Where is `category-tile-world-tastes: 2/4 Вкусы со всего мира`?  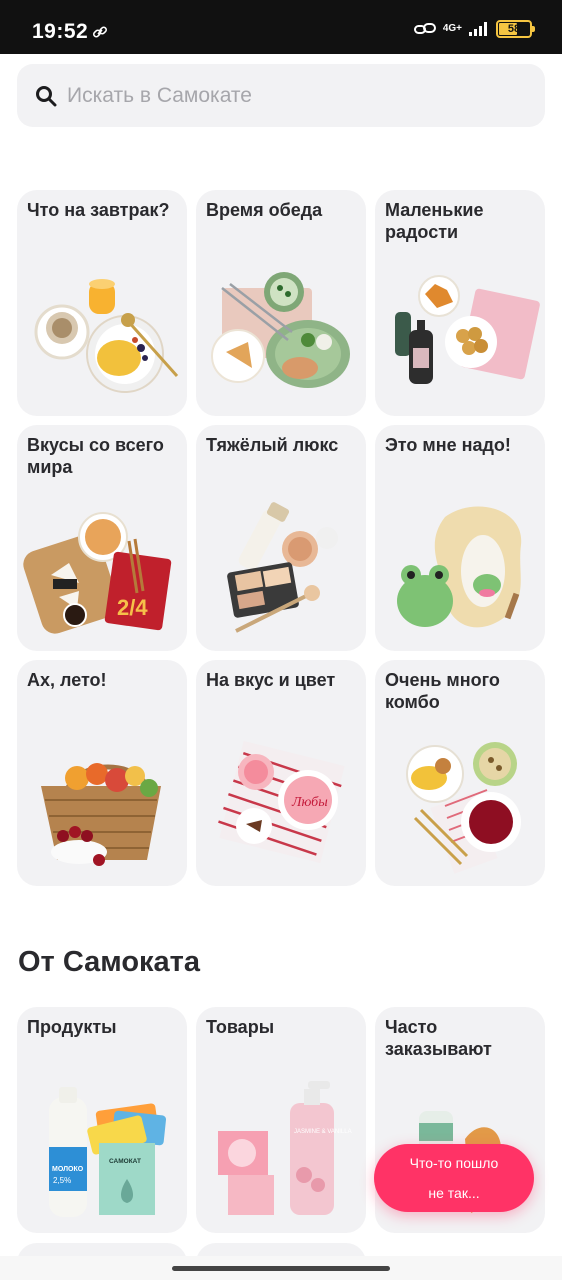 category-tile-world-tastes: 2/4 Вкусы со всего мира is located at coordinates (102, 538).